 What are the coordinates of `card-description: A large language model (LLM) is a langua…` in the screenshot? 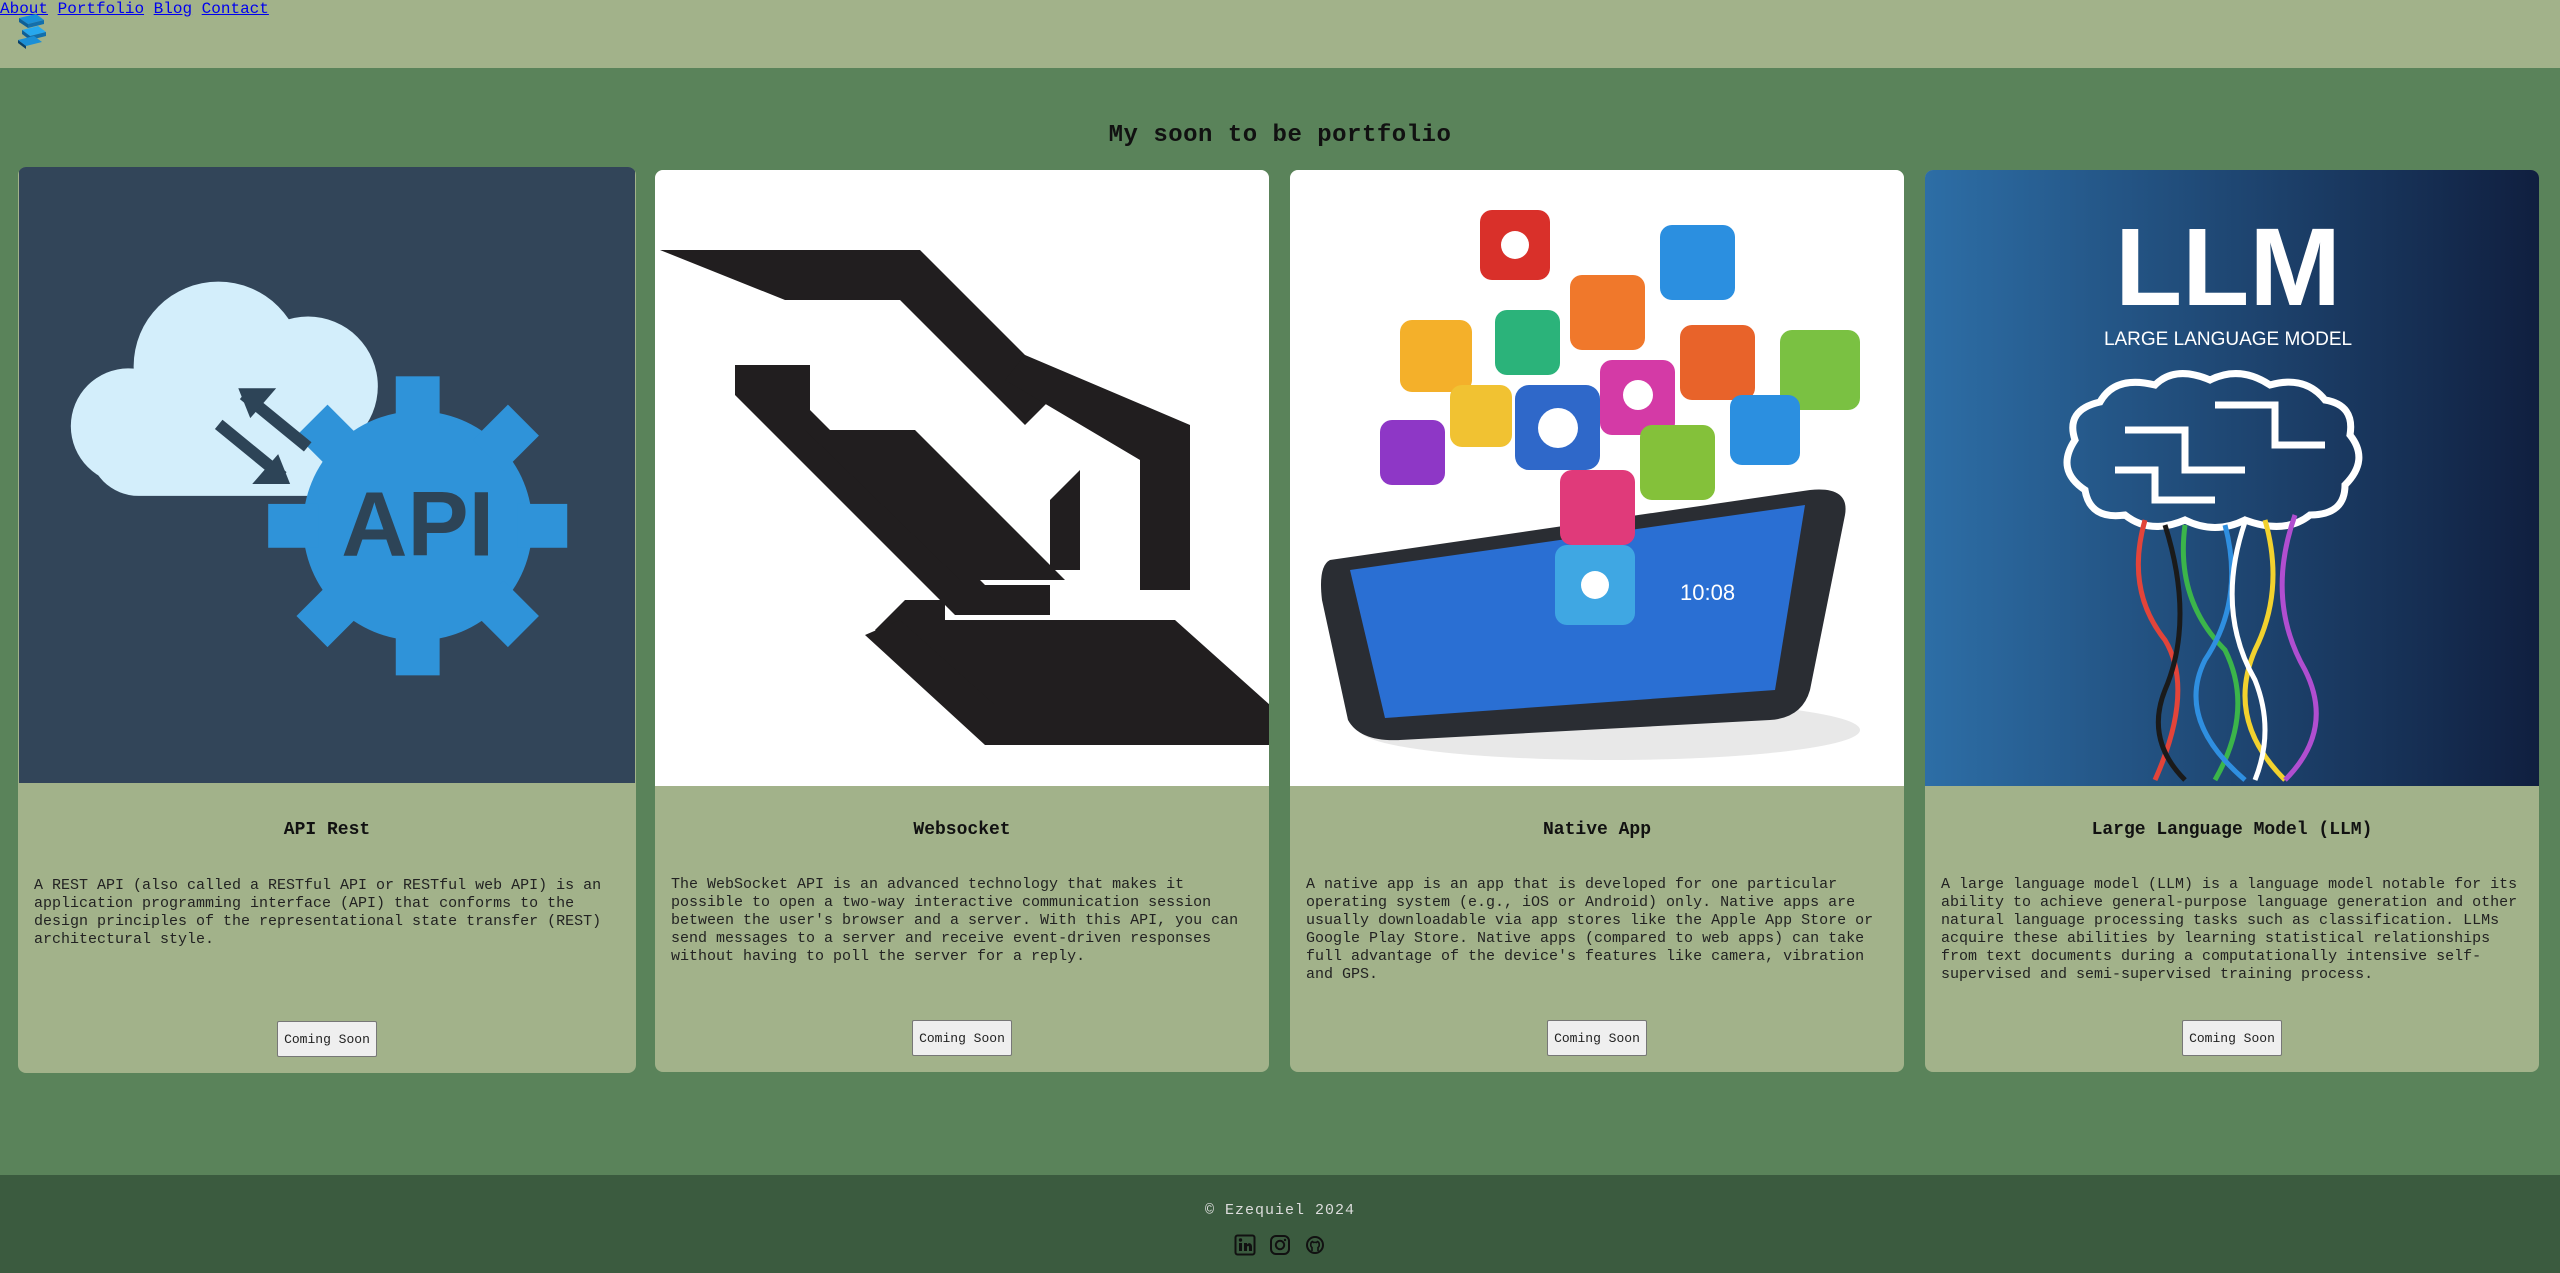 It's located at (2229, 929).